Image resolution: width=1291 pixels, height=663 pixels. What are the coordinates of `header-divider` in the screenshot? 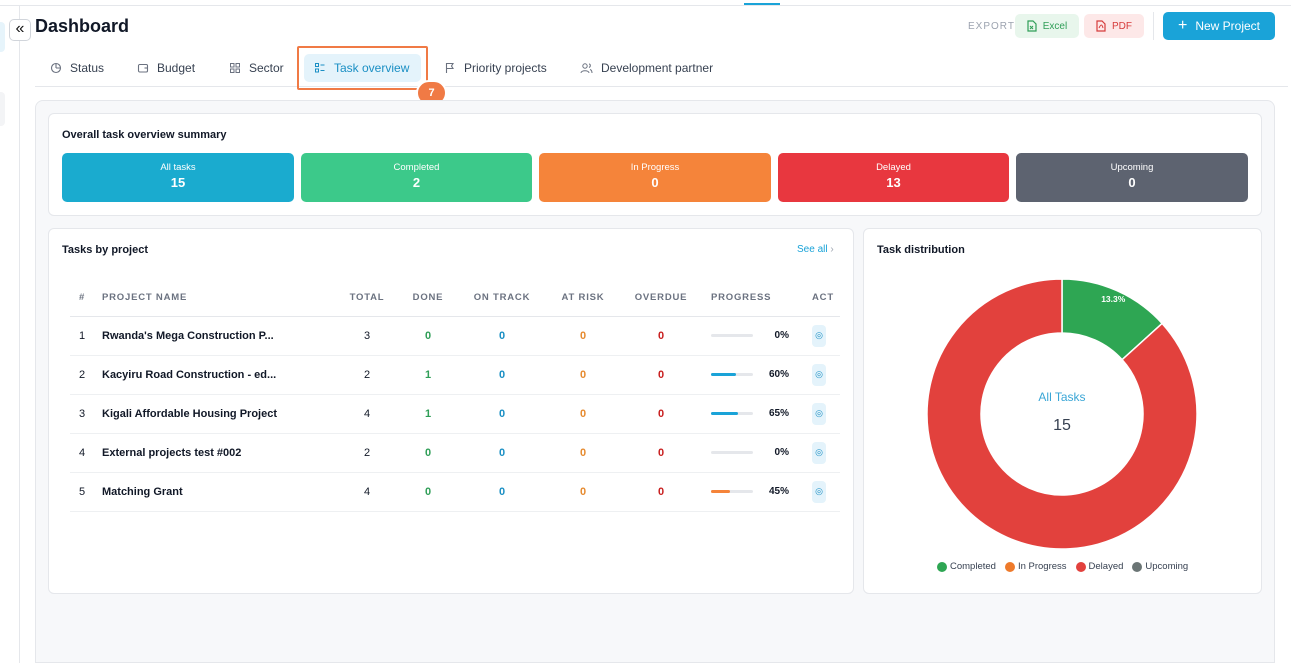 It's located at (1153, 26).